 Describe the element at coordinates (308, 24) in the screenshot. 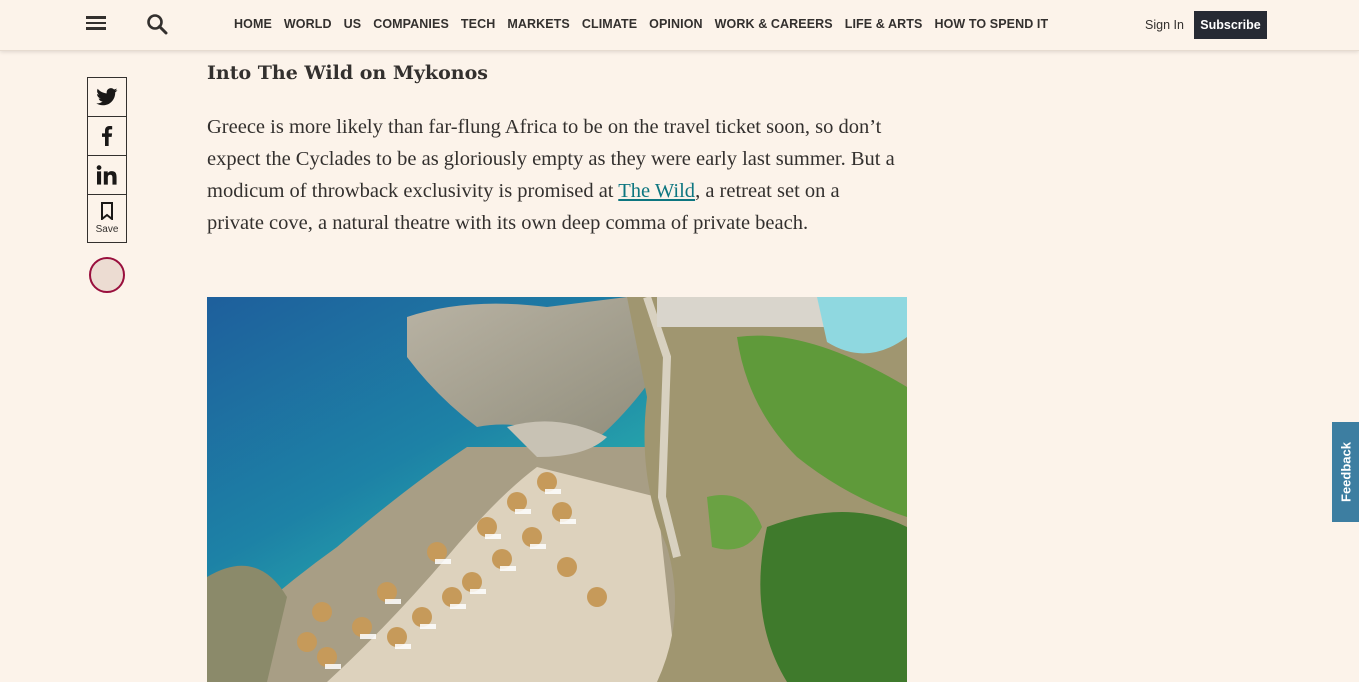

I see `nav-world: WORLD` at that location.